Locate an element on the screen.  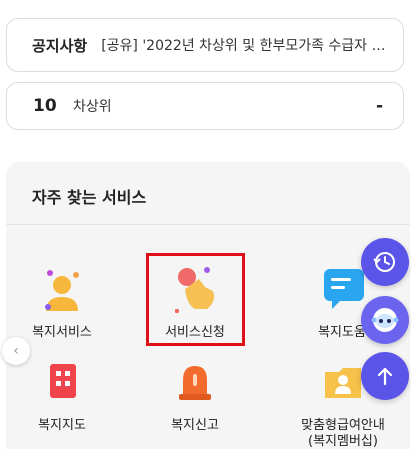
prev-arrow-button: ‹ is located at coordinates (16, 351).